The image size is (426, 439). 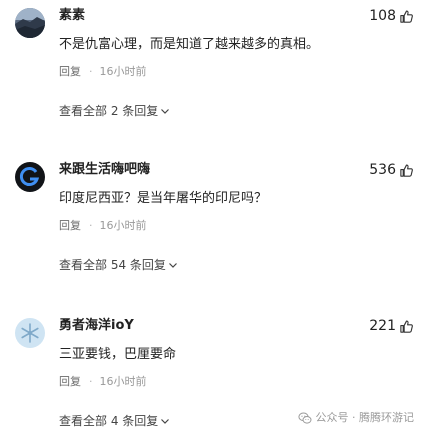 I want to click on avatar-g-logo-icon, so click(x=30, y=177).